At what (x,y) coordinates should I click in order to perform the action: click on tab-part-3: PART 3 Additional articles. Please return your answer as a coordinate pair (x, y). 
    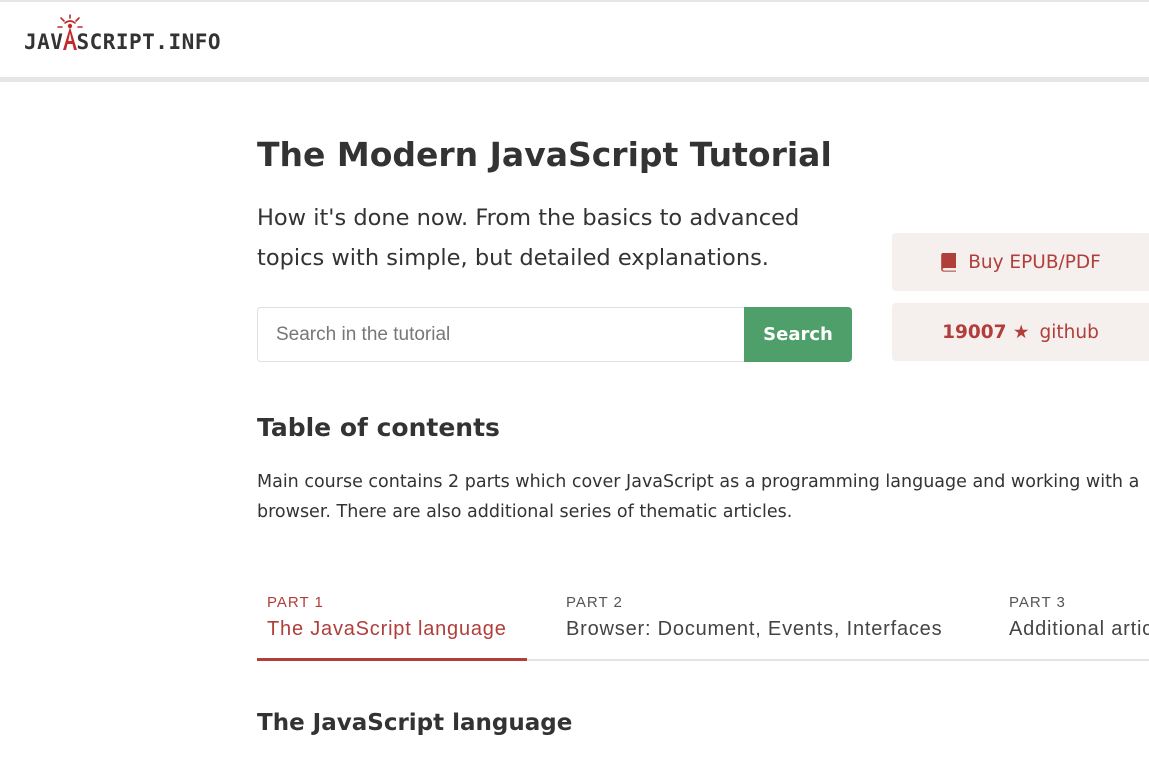
    Looking at the image, I should click on (1079, 625).